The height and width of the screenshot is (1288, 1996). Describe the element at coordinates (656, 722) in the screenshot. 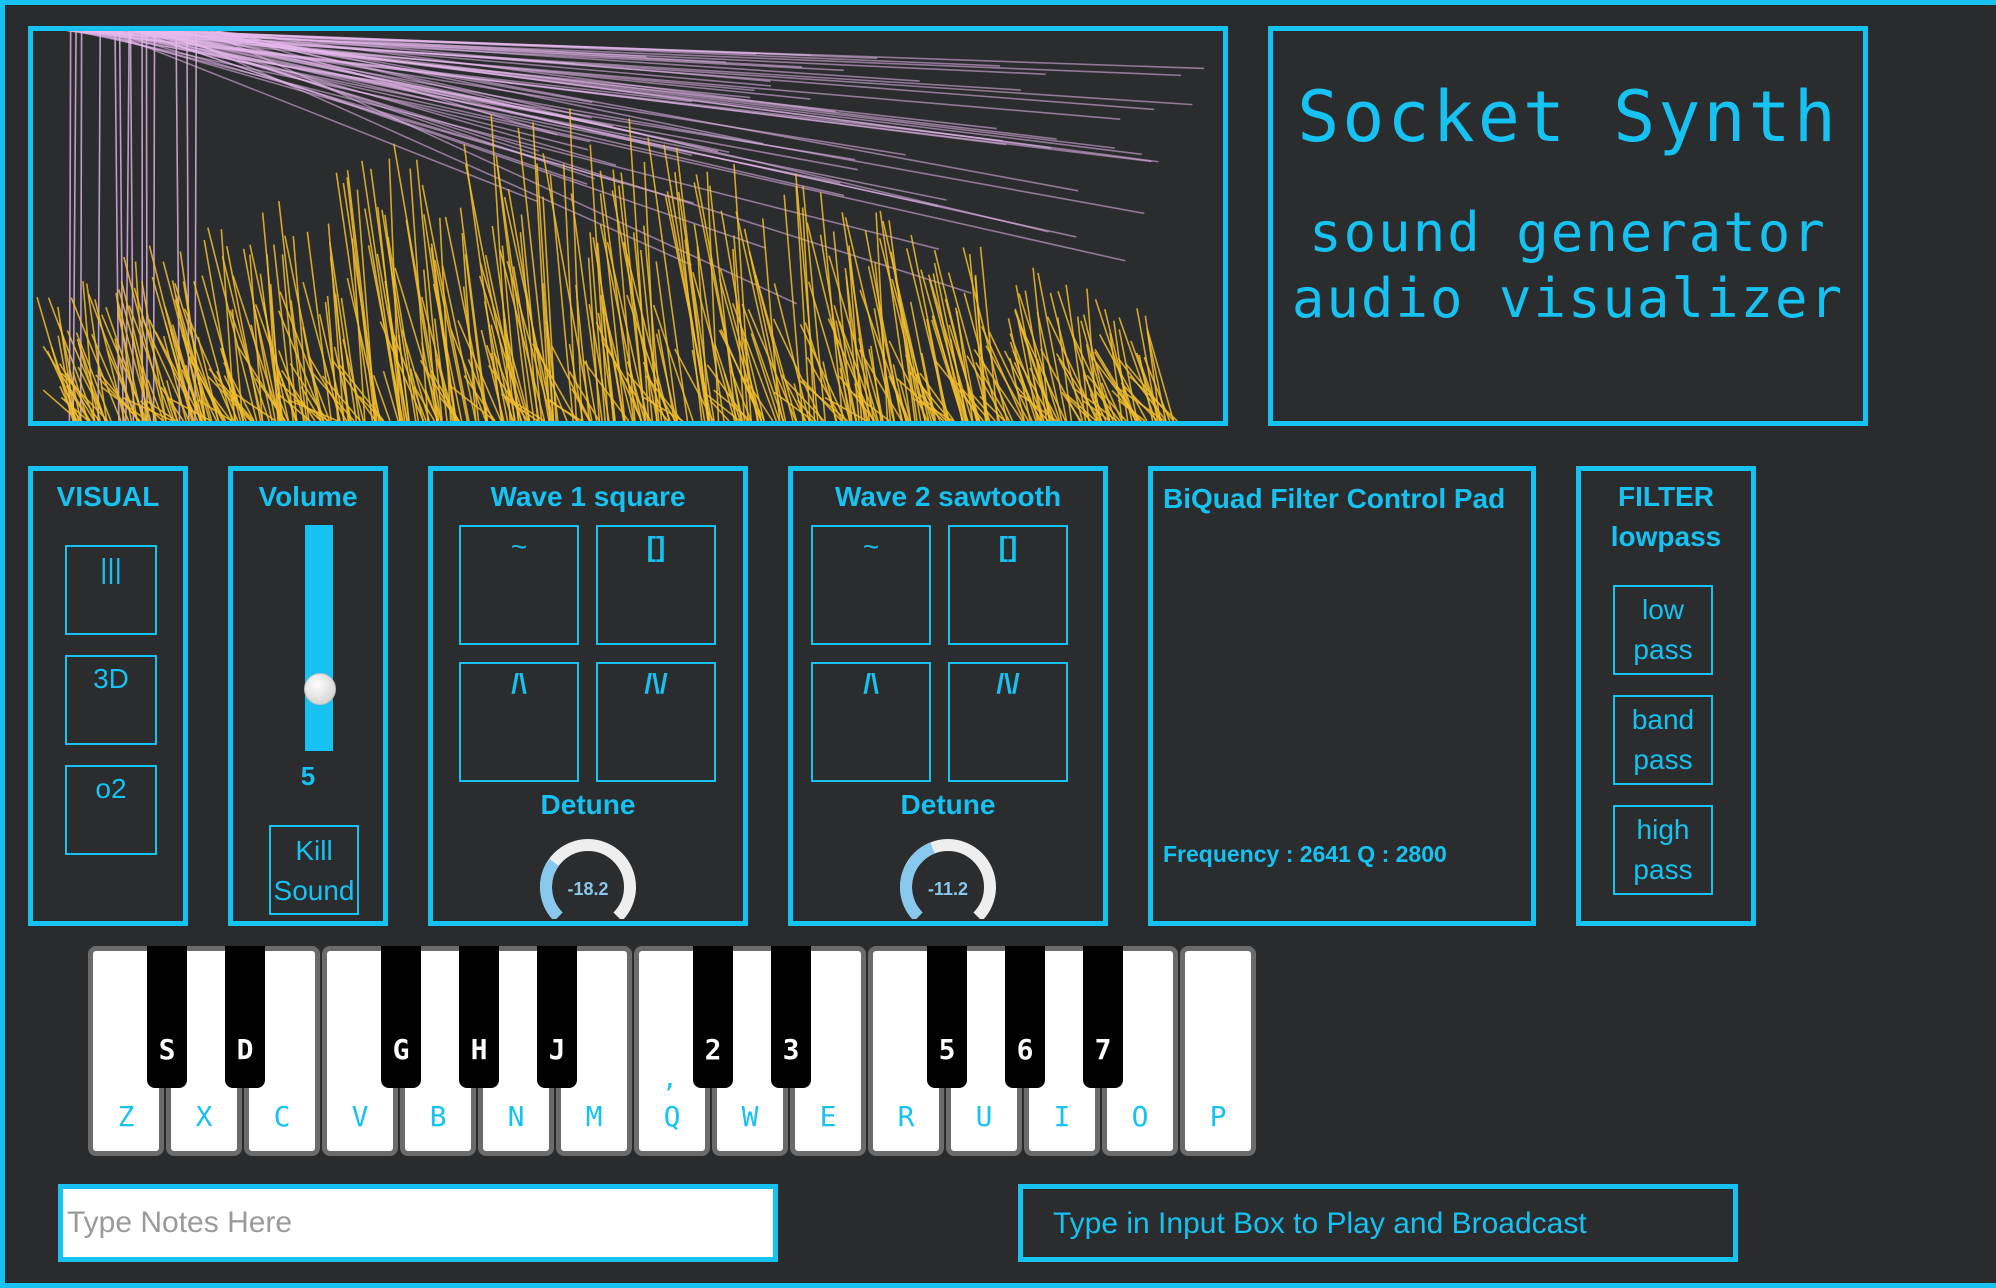

I see `wave1-sawtooth-button: /\/` at that location.